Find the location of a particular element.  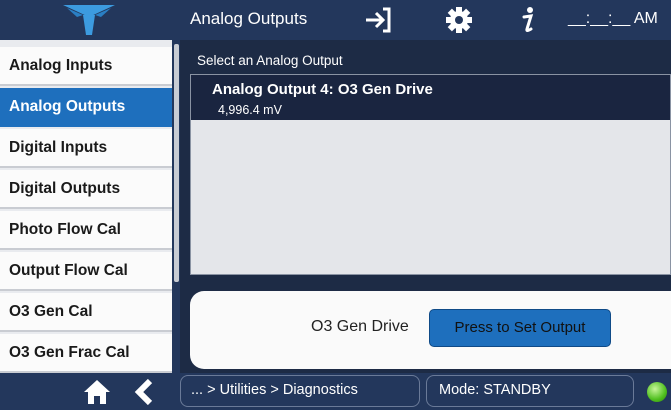

select-output-label: Select an Analog Output is located at coordinates (270, 60).